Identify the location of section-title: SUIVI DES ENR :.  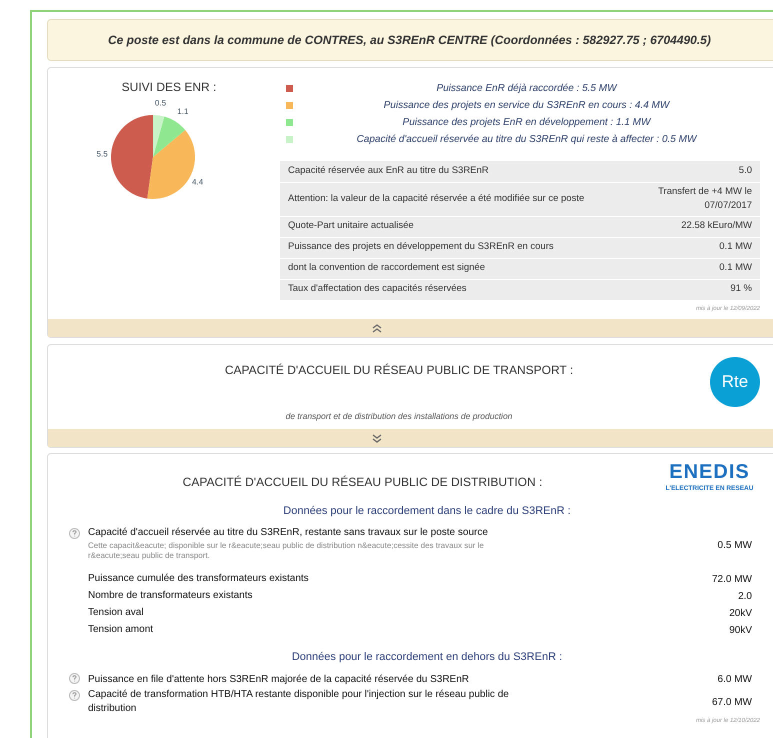
(169, 87).